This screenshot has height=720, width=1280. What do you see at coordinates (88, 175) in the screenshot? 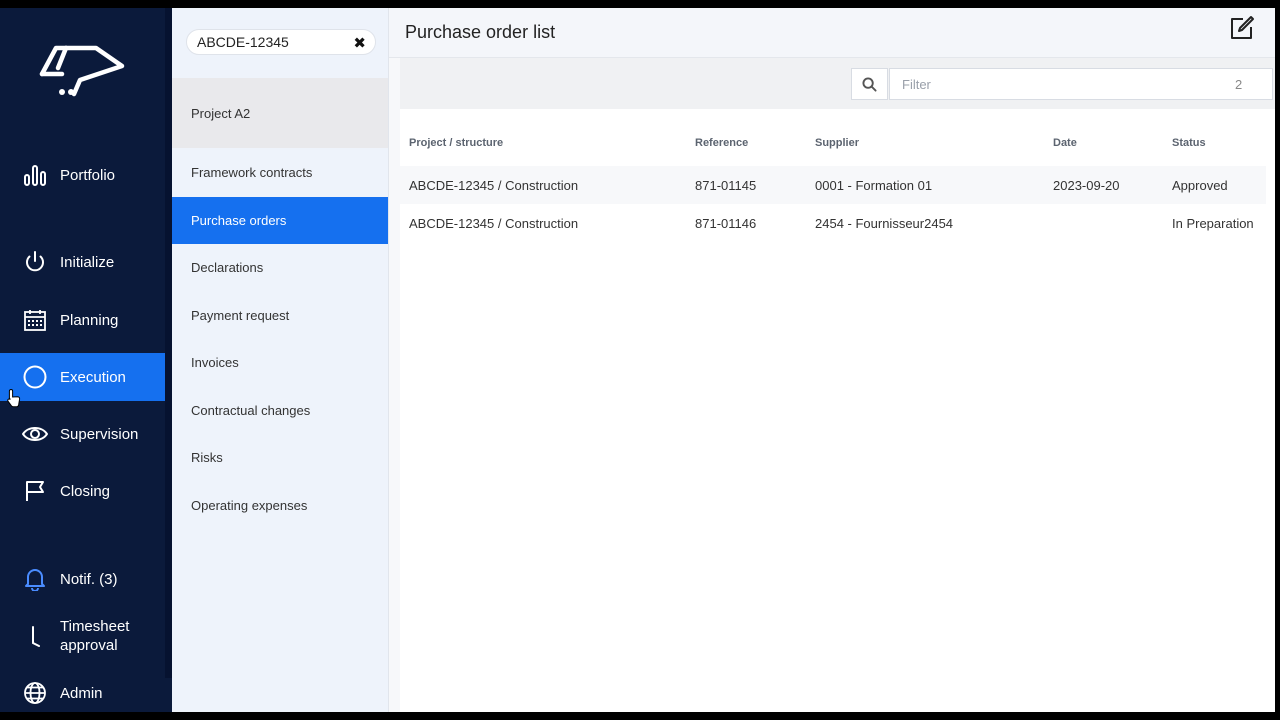
I see `sidebar-item-label: Portfolio` at bounding box center [88, 175].